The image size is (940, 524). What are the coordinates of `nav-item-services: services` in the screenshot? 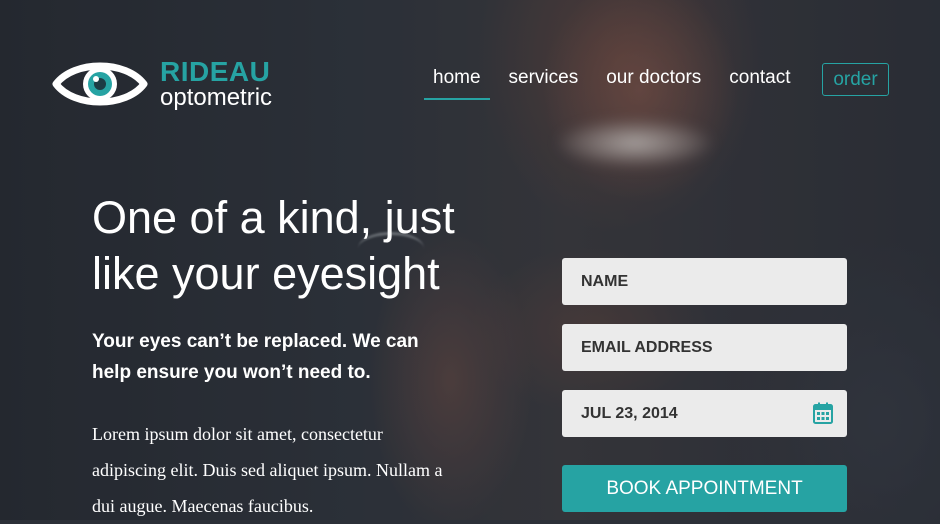 It's located at (544, 80).